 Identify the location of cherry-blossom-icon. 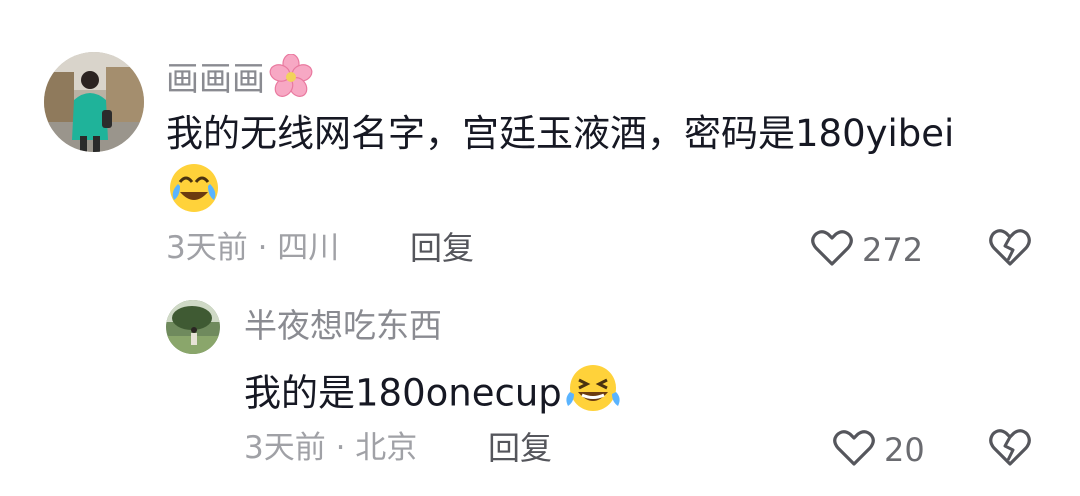
(291, 80).